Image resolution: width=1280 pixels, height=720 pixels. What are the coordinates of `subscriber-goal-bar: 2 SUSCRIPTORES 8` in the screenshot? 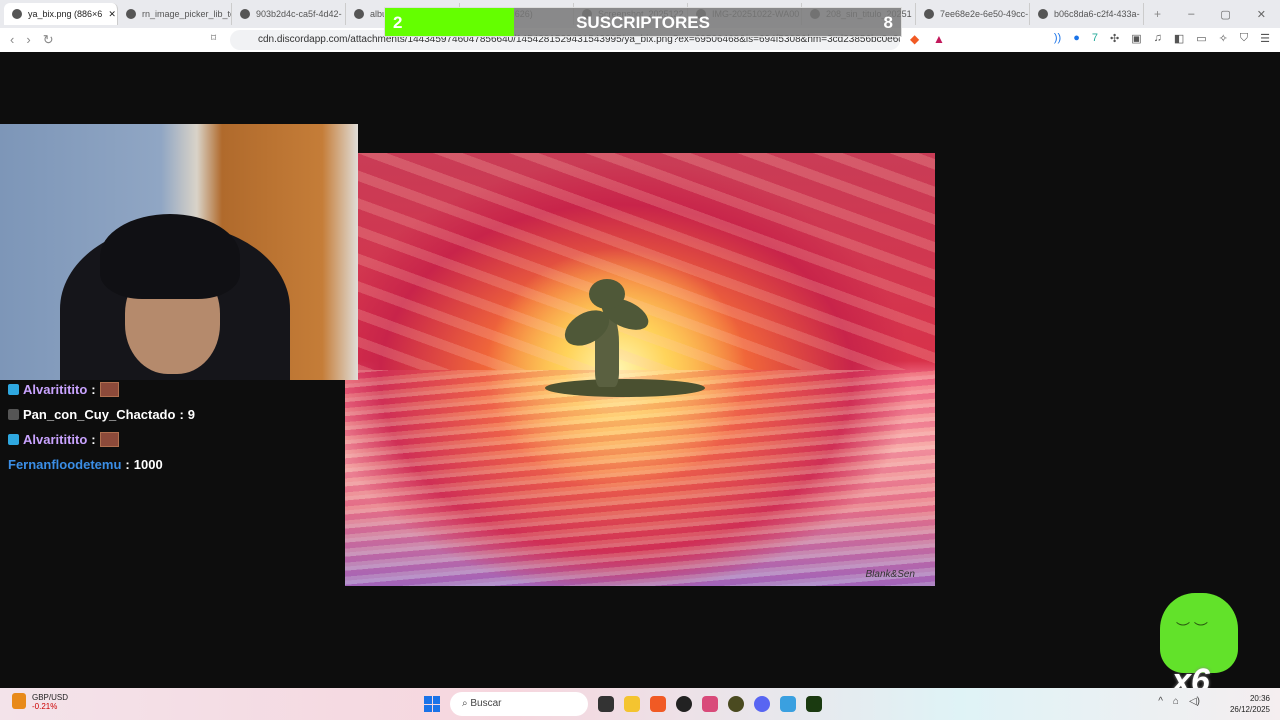 It's located at (643, 22).